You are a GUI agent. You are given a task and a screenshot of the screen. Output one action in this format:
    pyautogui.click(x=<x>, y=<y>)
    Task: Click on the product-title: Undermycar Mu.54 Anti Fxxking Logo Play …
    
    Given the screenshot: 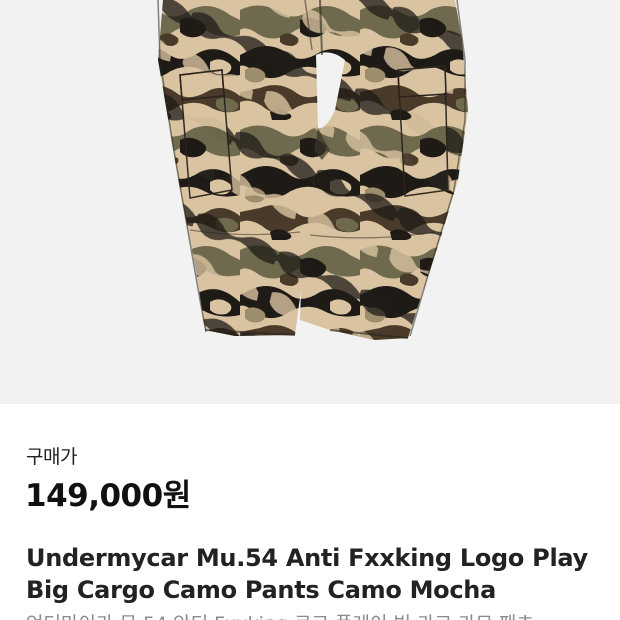 What is the action you would take?
    pyautogui.click(x=316, y=574)
    